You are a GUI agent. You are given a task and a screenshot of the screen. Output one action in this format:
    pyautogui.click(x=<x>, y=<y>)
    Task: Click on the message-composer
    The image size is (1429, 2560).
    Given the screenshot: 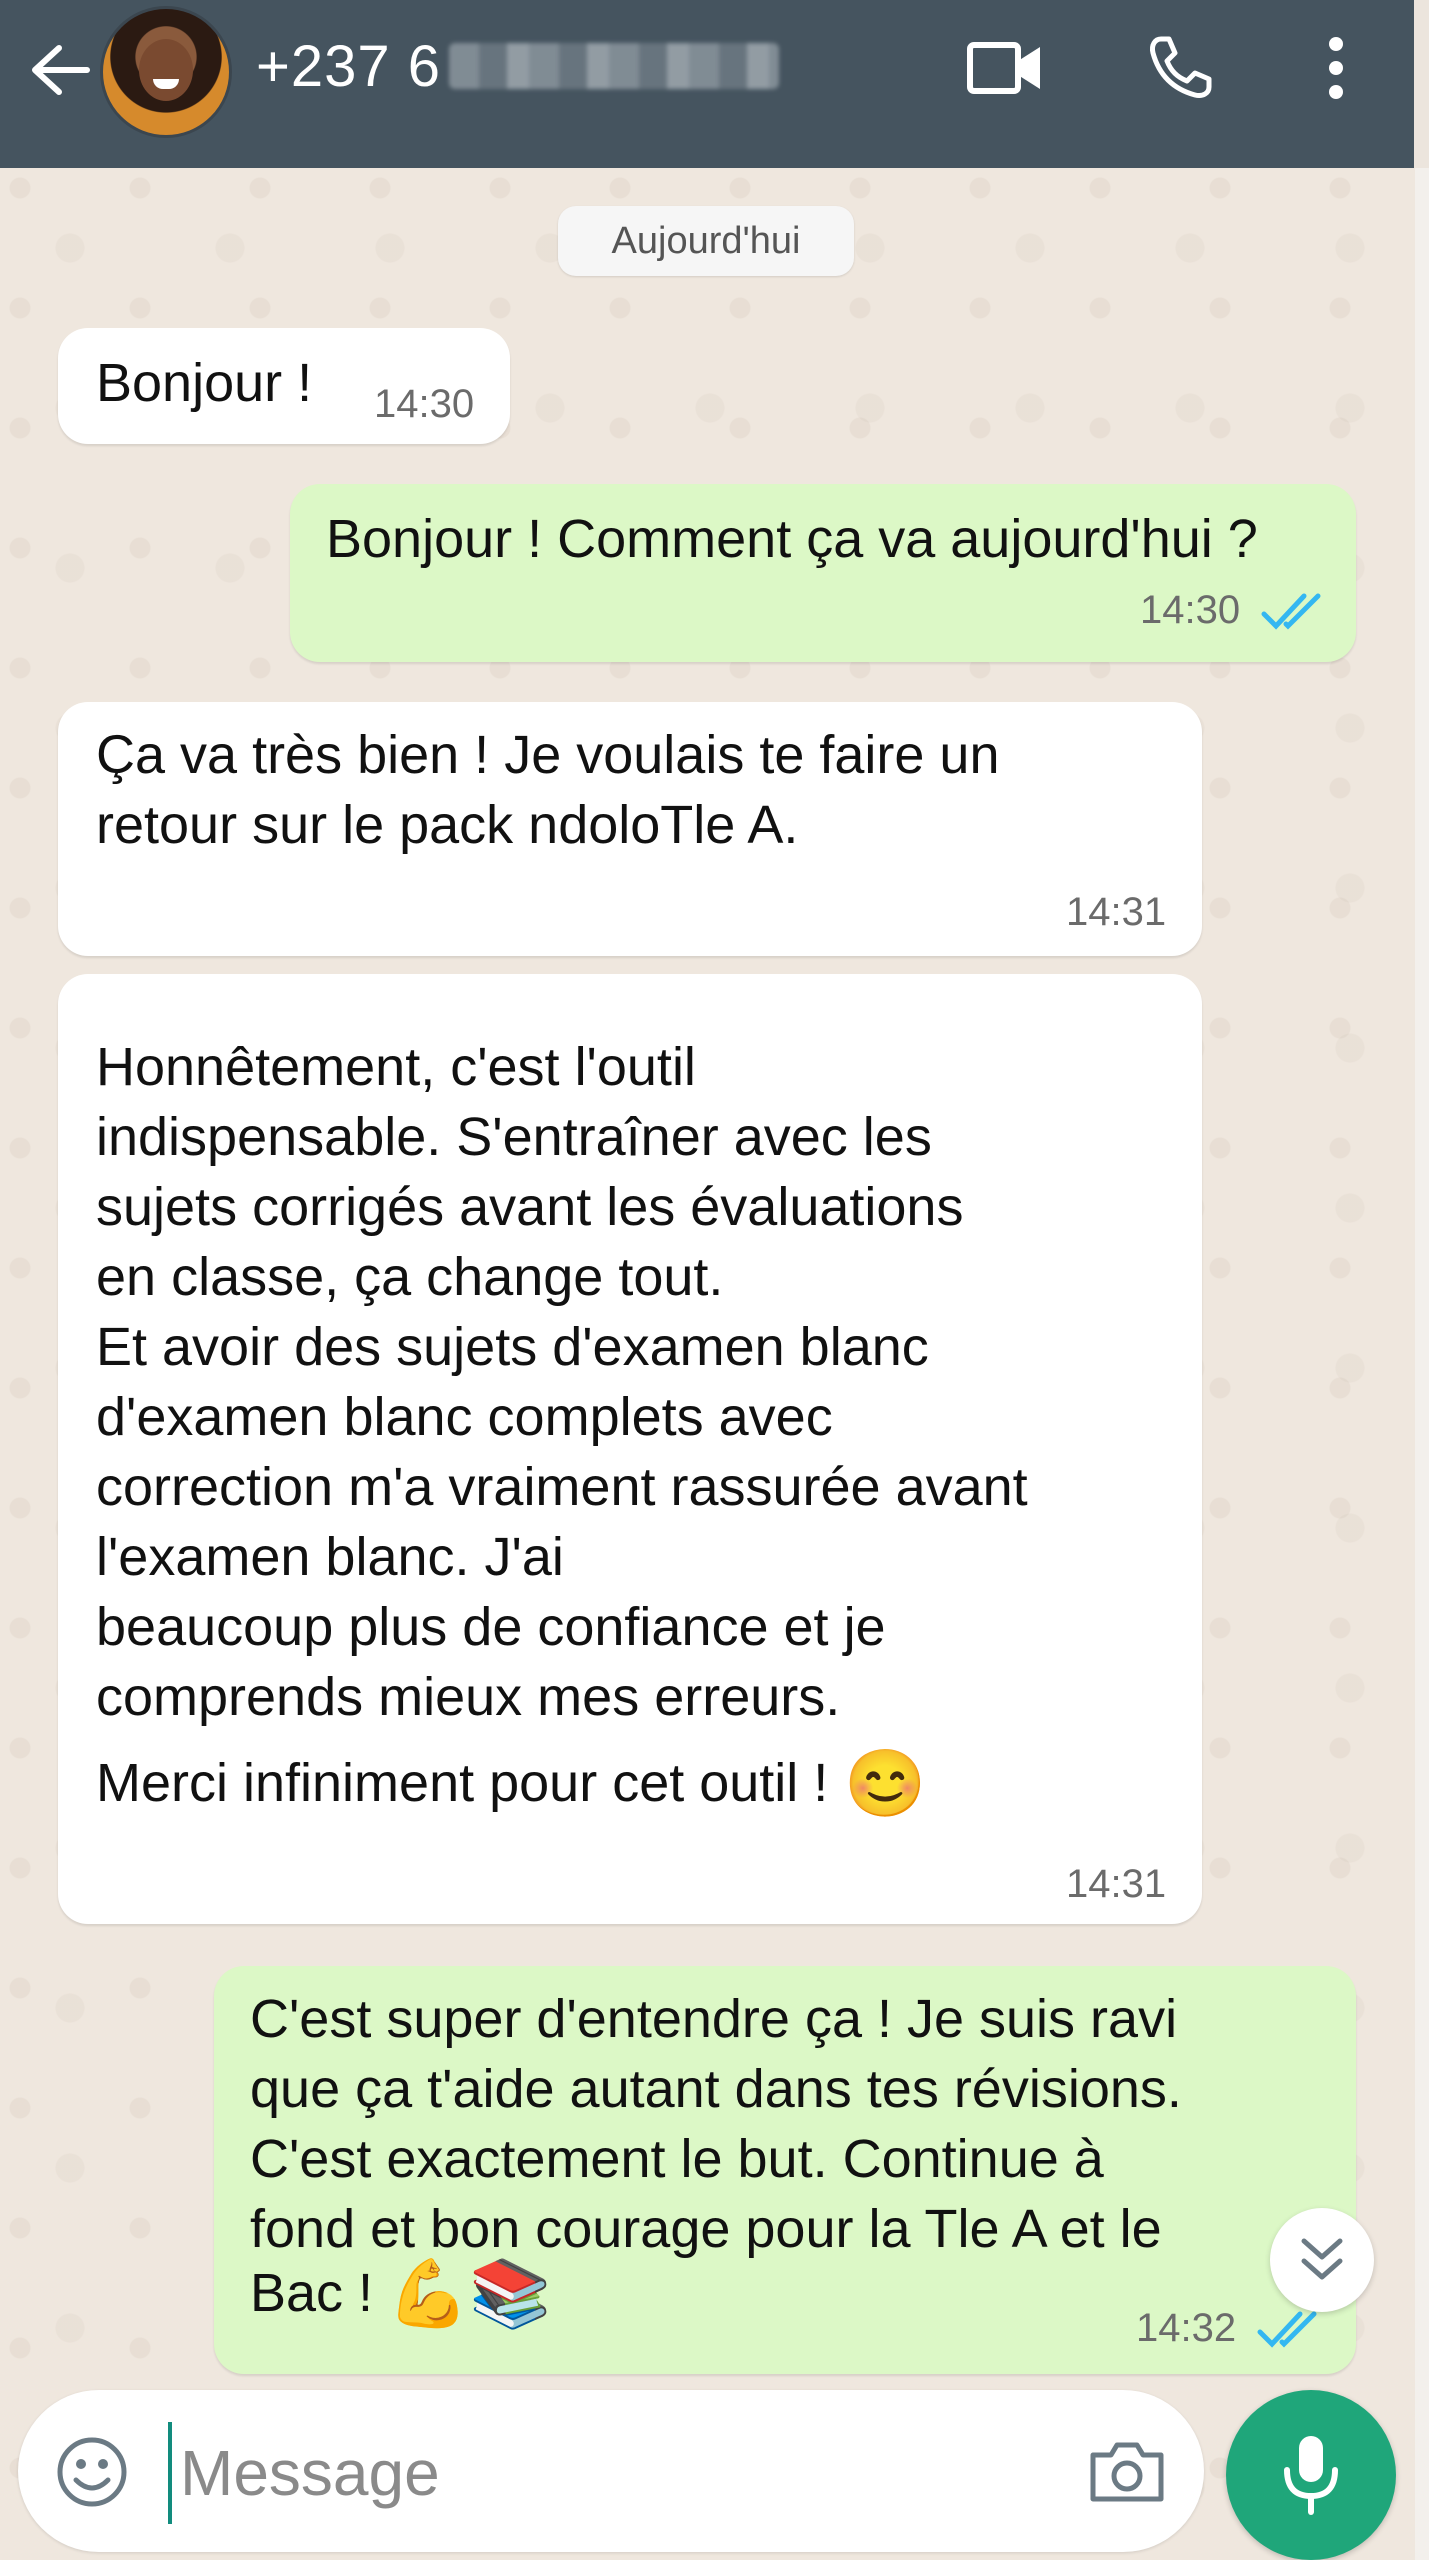 What is the action you would take?
    pyautogui.click(x=611, y=2471)
    